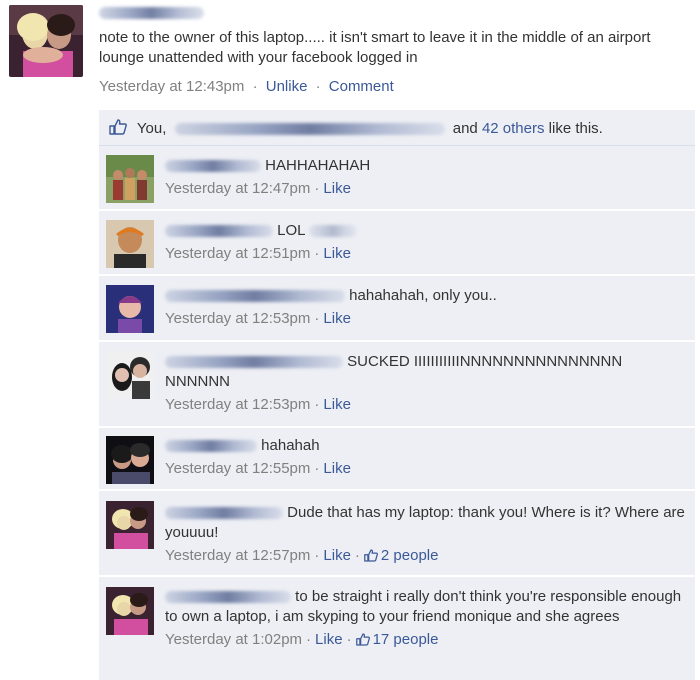 This screenshot has height=680, width=700. Describe the element at coordinates (575, 128) in the screenshot. I see `likes-suffix: like this.` at that location.